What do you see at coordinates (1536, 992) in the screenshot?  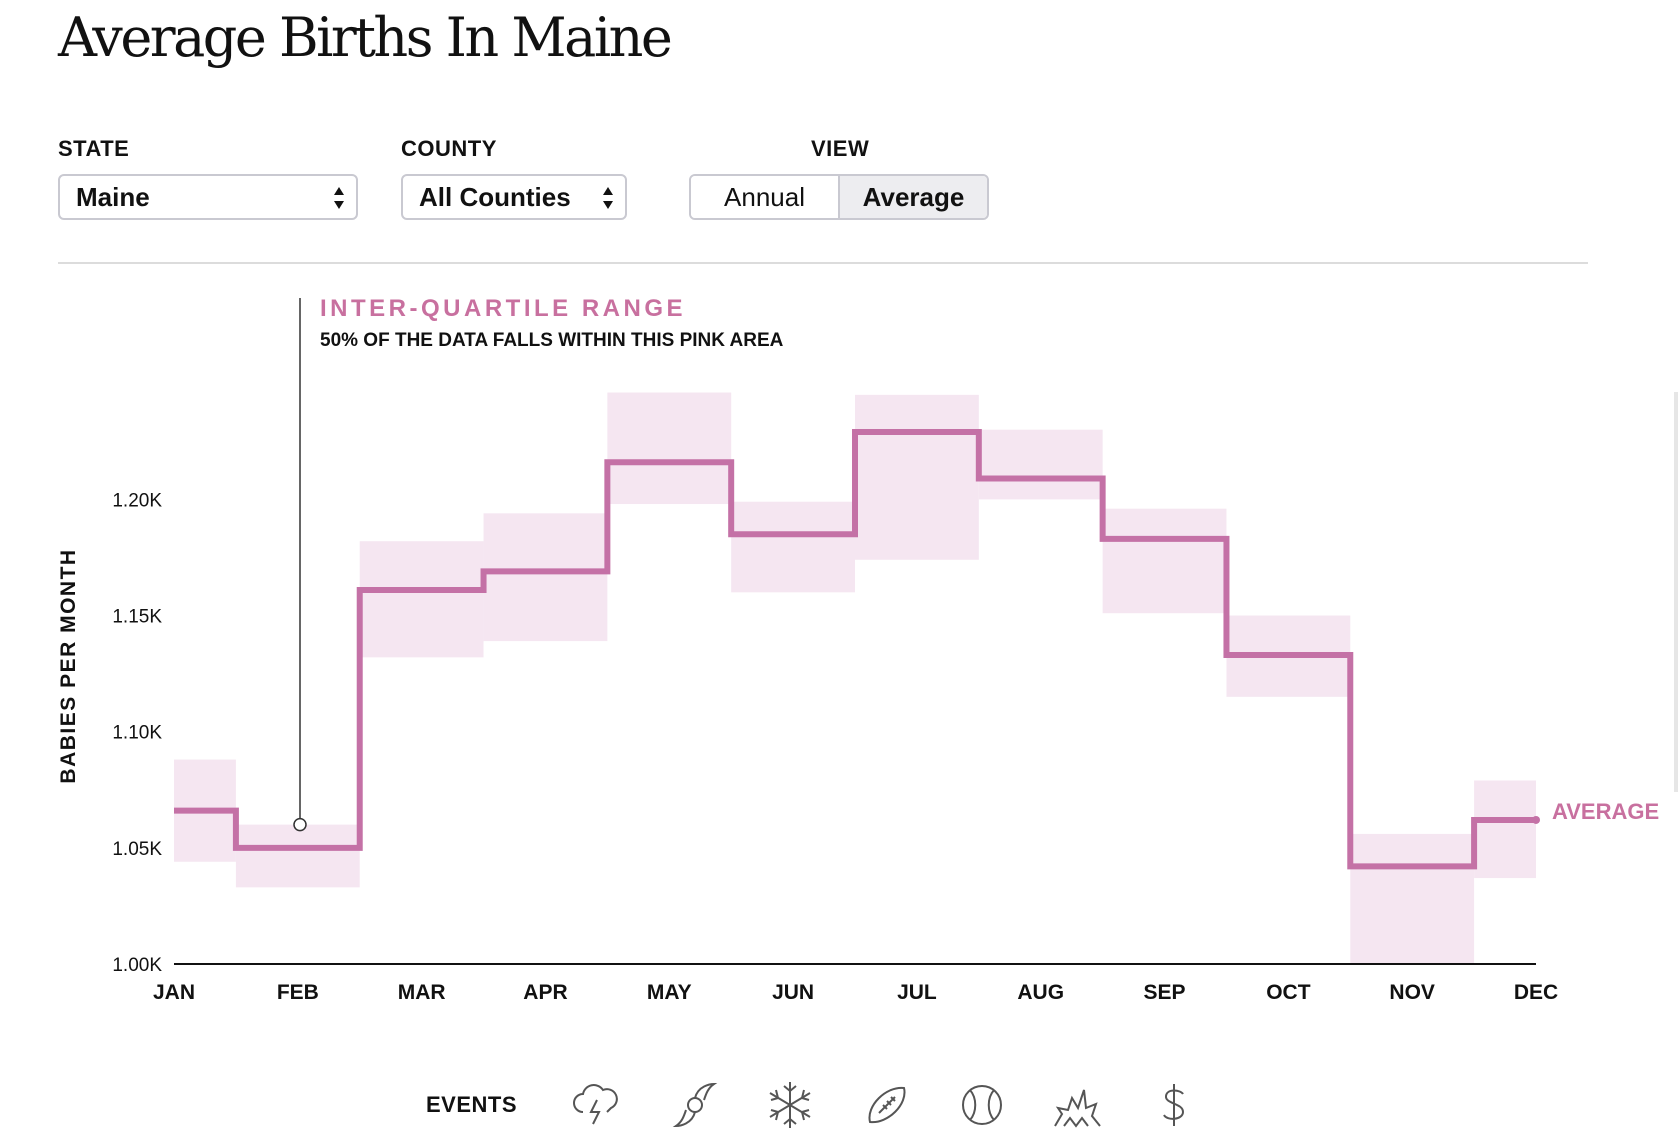 I see `x-tick-label-dec: DEC` at bounding box center [1536, 992].